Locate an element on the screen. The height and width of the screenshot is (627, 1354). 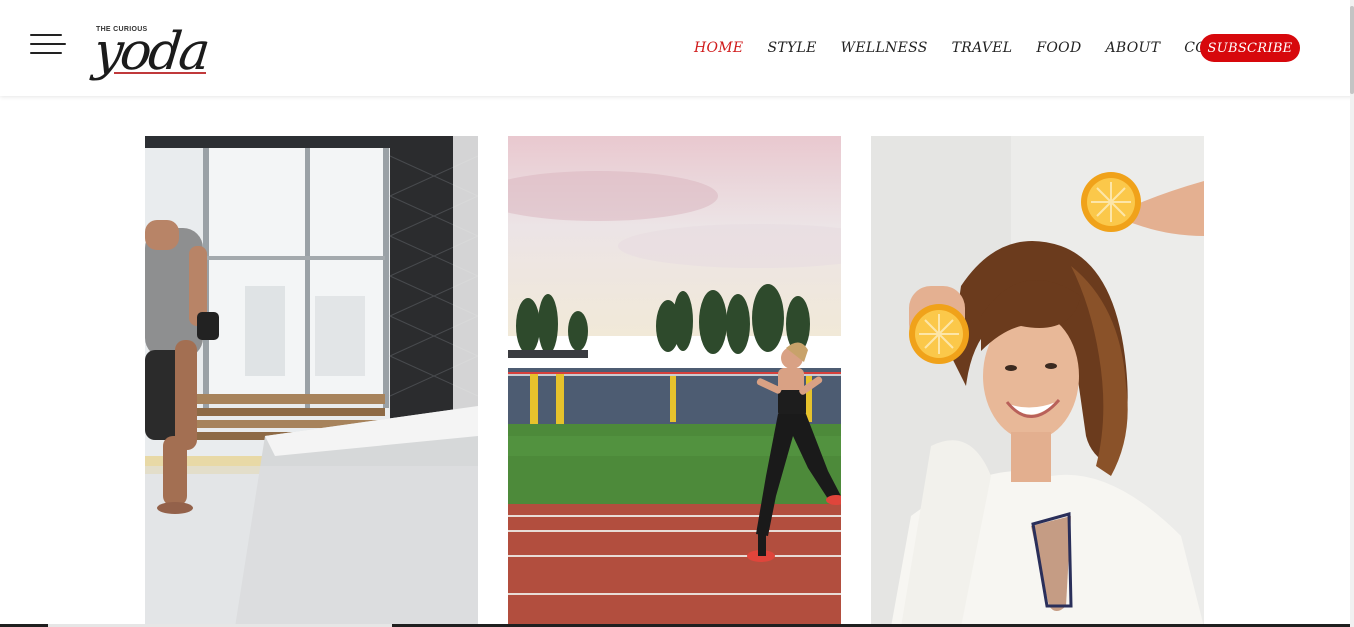
subscribe-button: SUBSCRIBE is located at coordinates (1250, 48).